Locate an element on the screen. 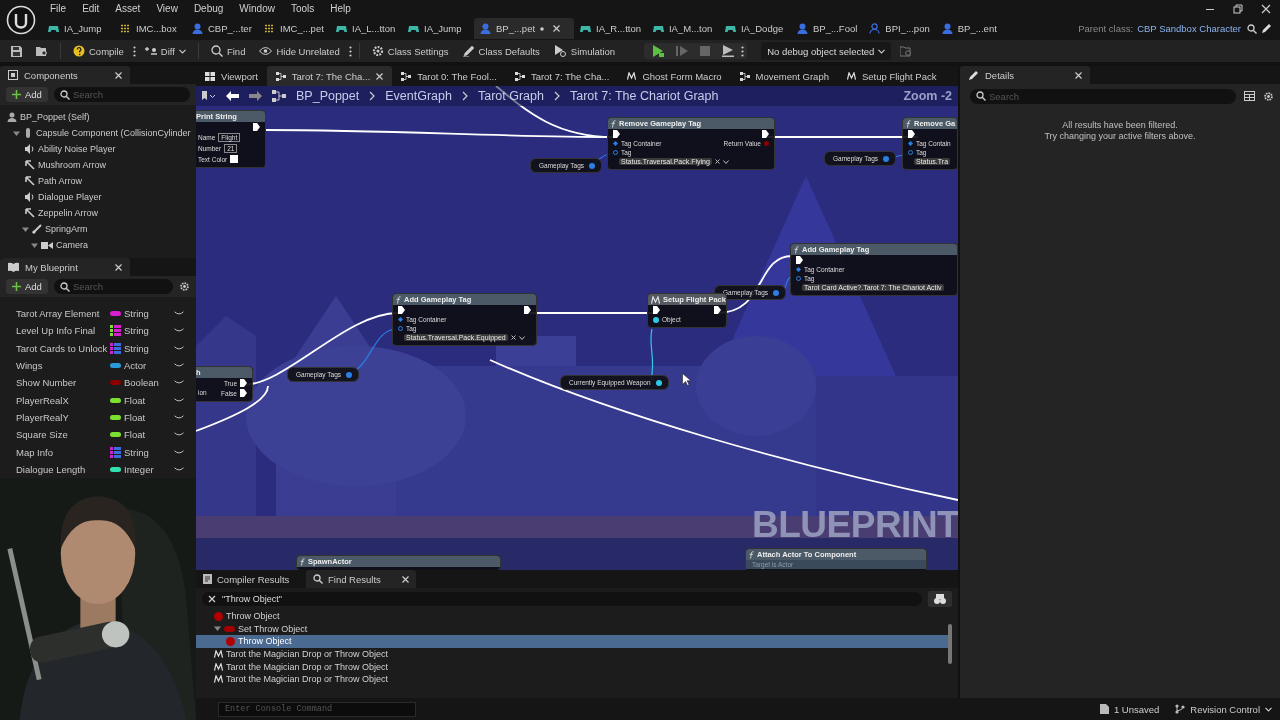 The width and height of the screenshot is (1280, 720). panel-tab: My Blueprint is located at coordinates (65, 267).